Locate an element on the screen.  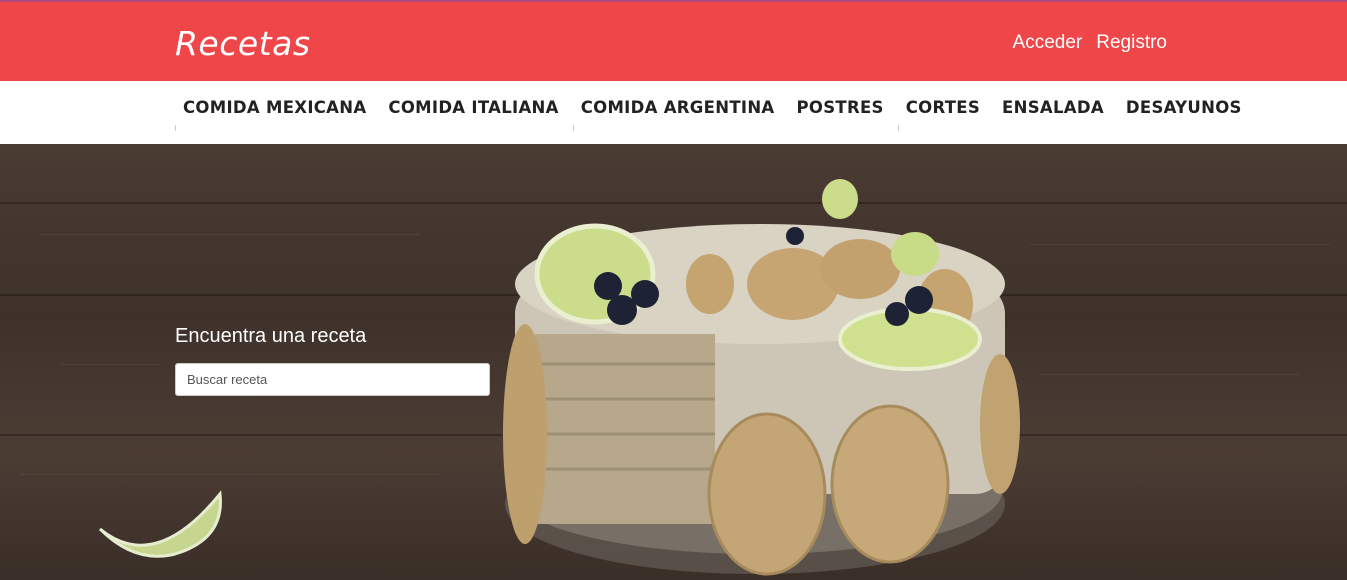
nav-item-comida-mexicana: COMIDA MEXICANA is located at coordinates (274, 106).